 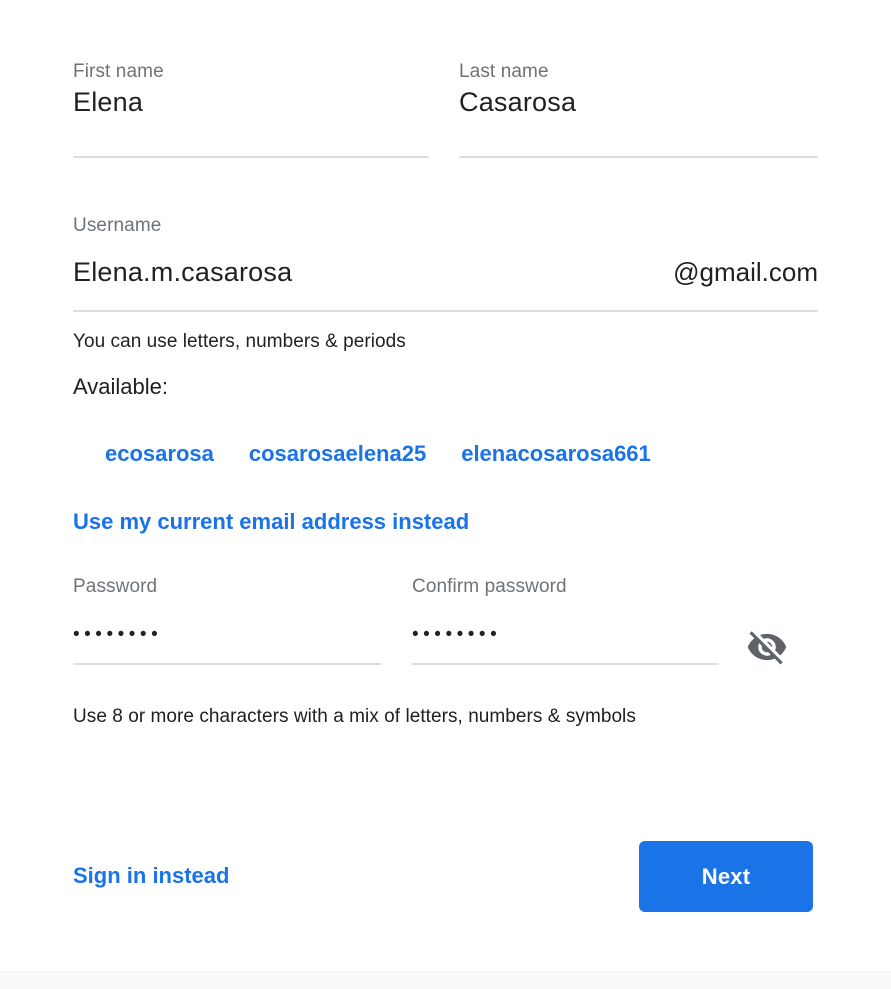 What do you see at coordinates (638, 157) in the screenshot?
I see `last-name-underline` at bounding box center [638, 157].